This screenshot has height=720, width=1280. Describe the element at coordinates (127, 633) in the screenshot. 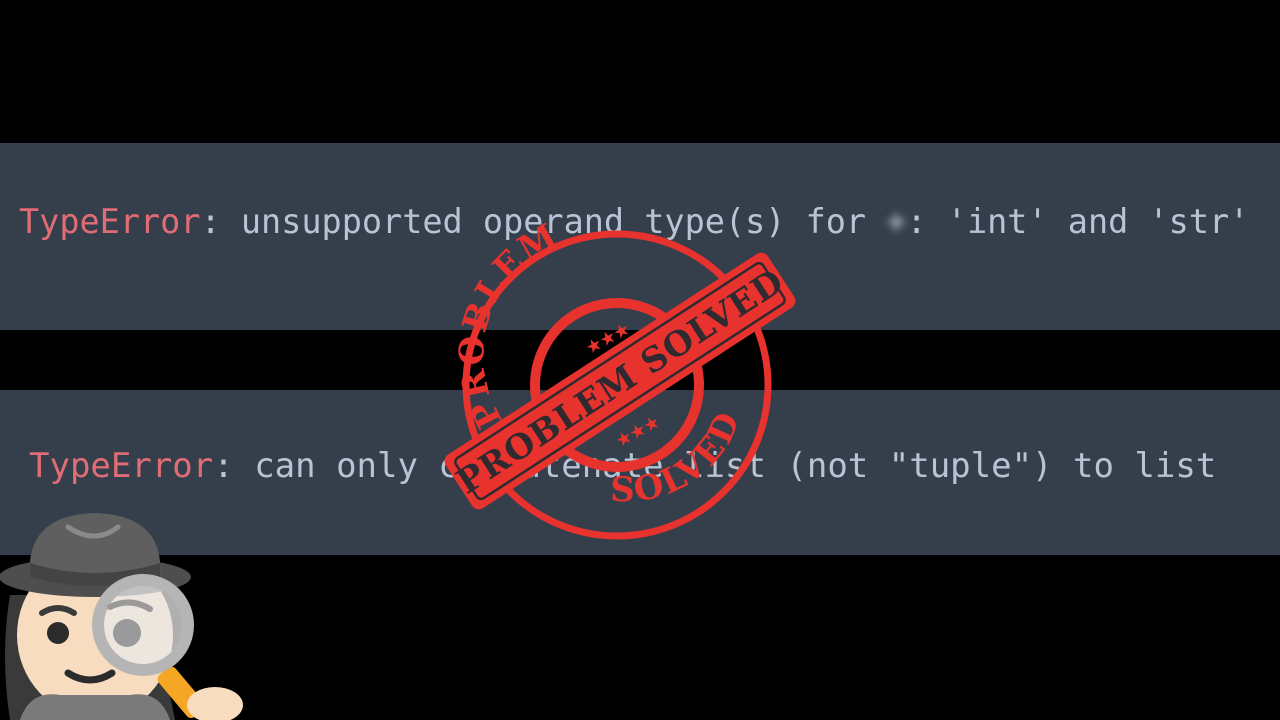

I see `magnified-eye` at that location.